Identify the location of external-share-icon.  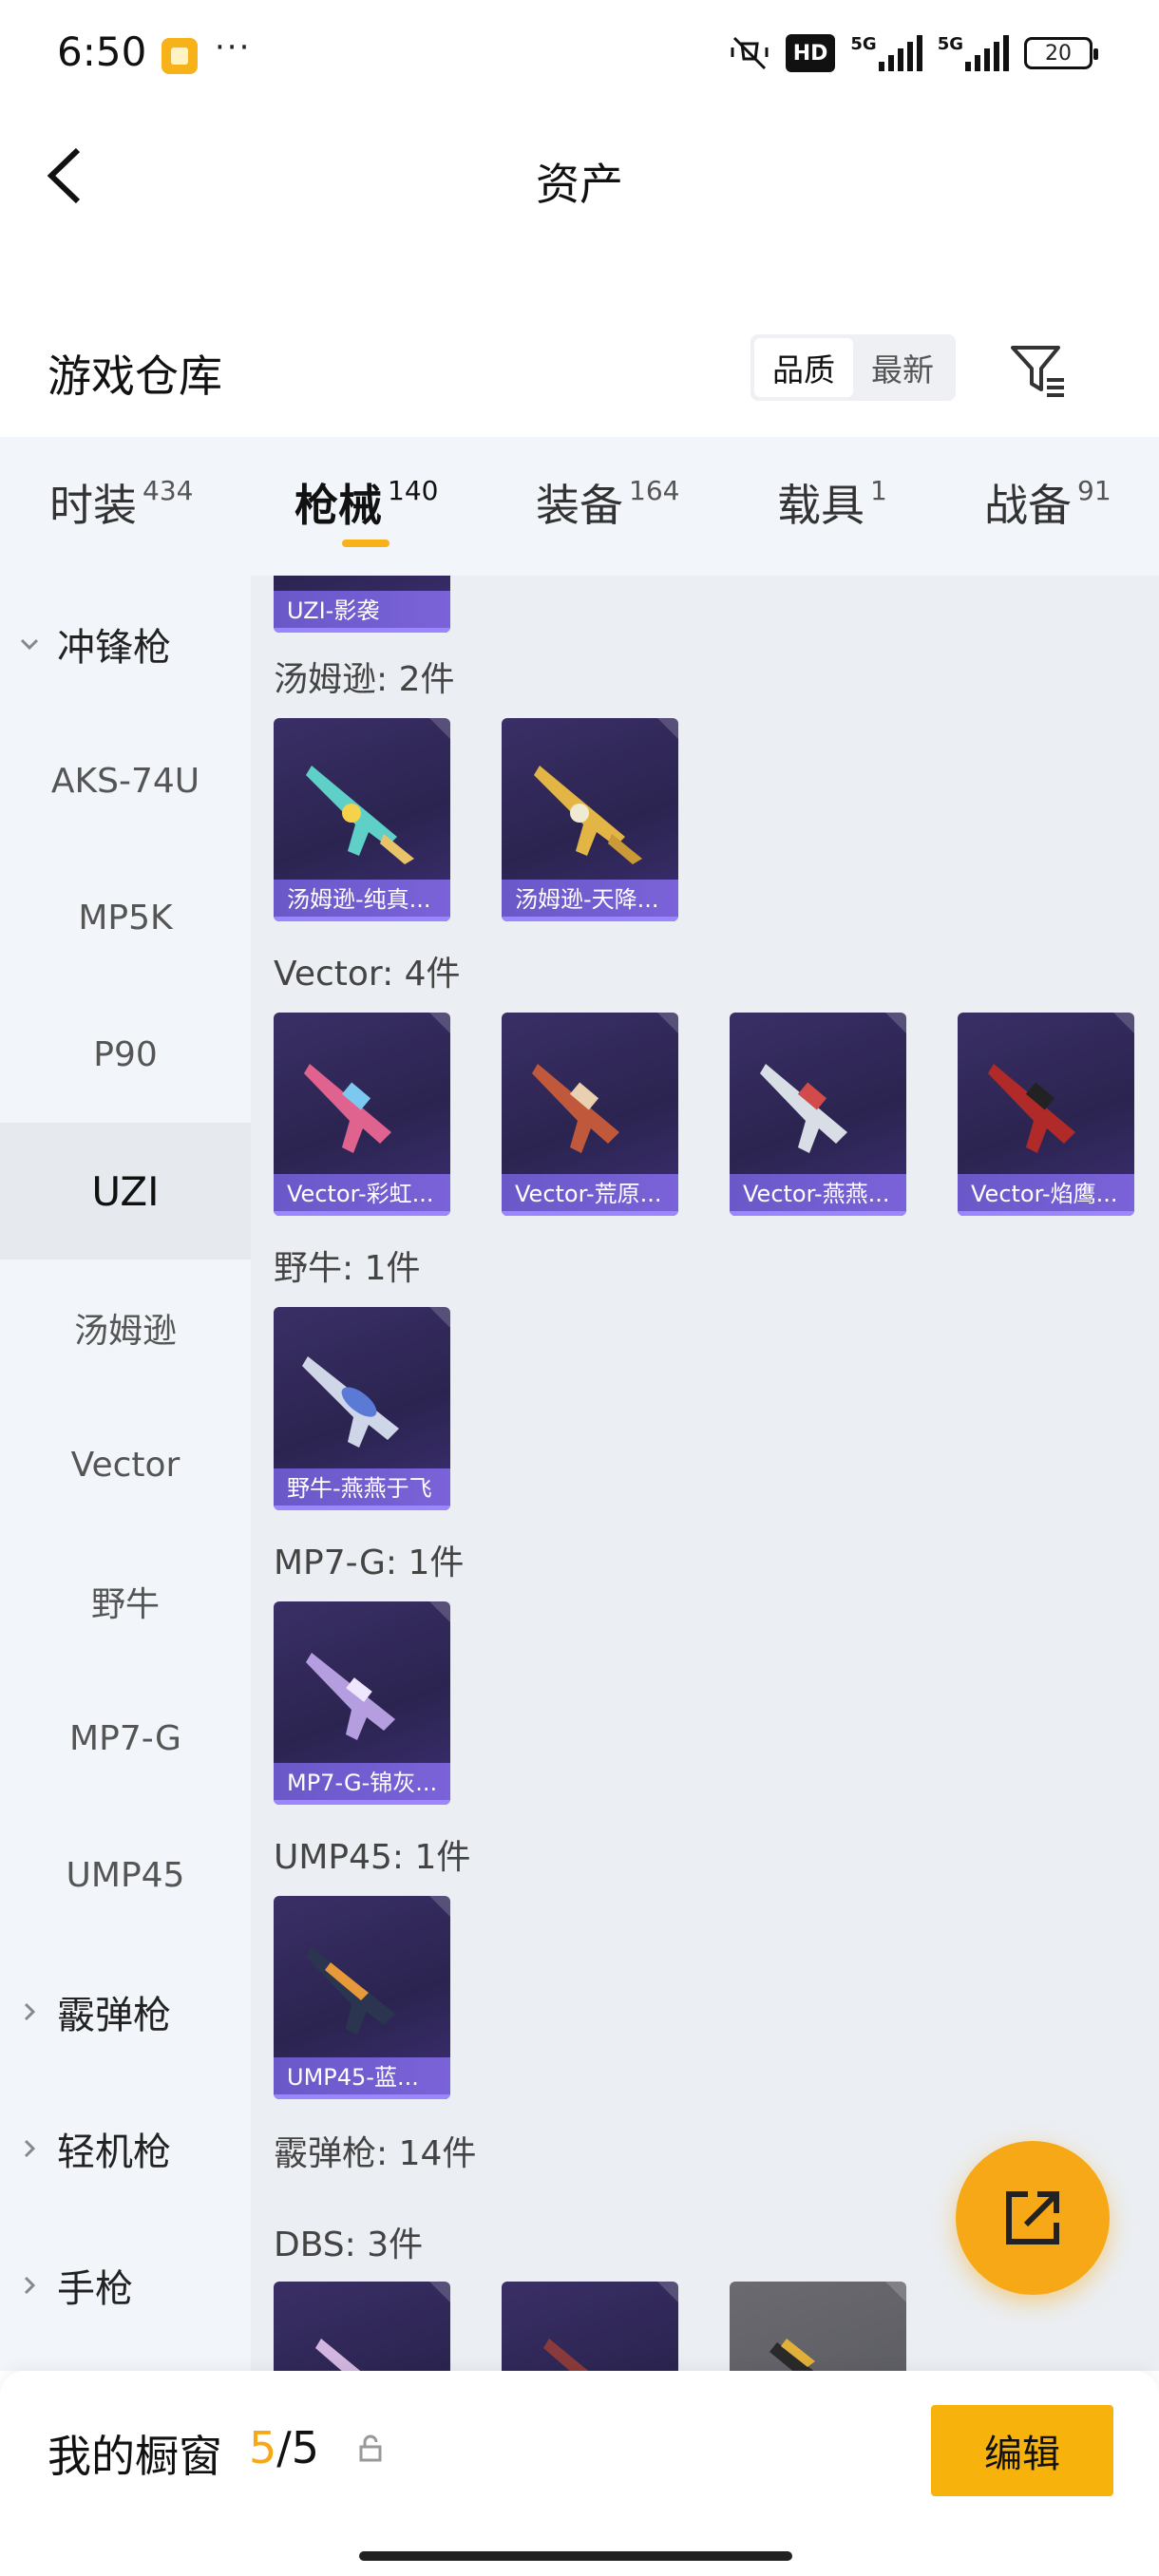
(1032, 2218).